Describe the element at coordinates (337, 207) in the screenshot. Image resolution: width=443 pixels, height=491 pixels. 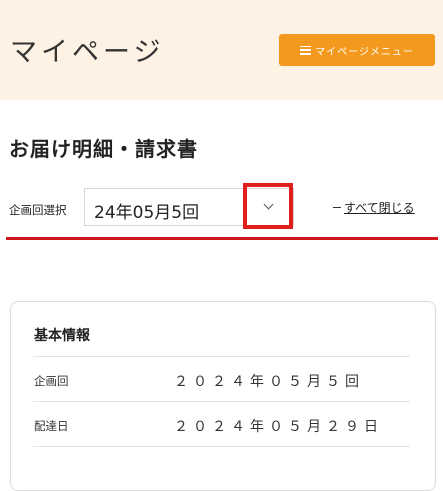
I see `minus-icon` at that location.